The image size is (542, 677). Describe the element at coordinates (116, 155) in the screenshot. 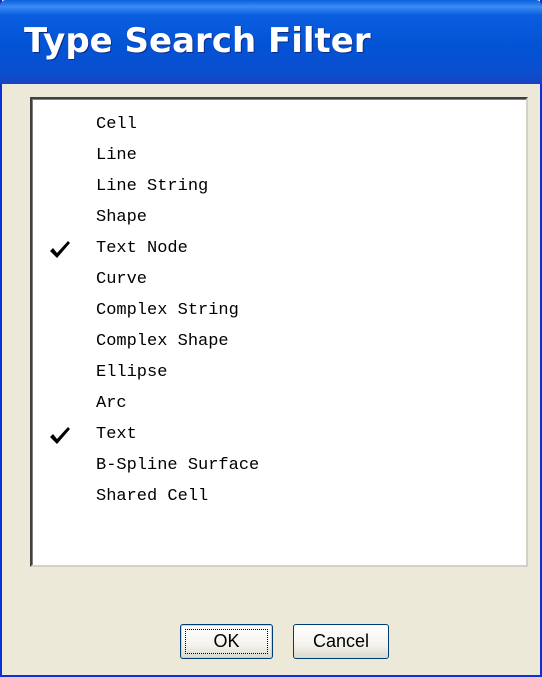

I see `list-item-label: Line` at that location.